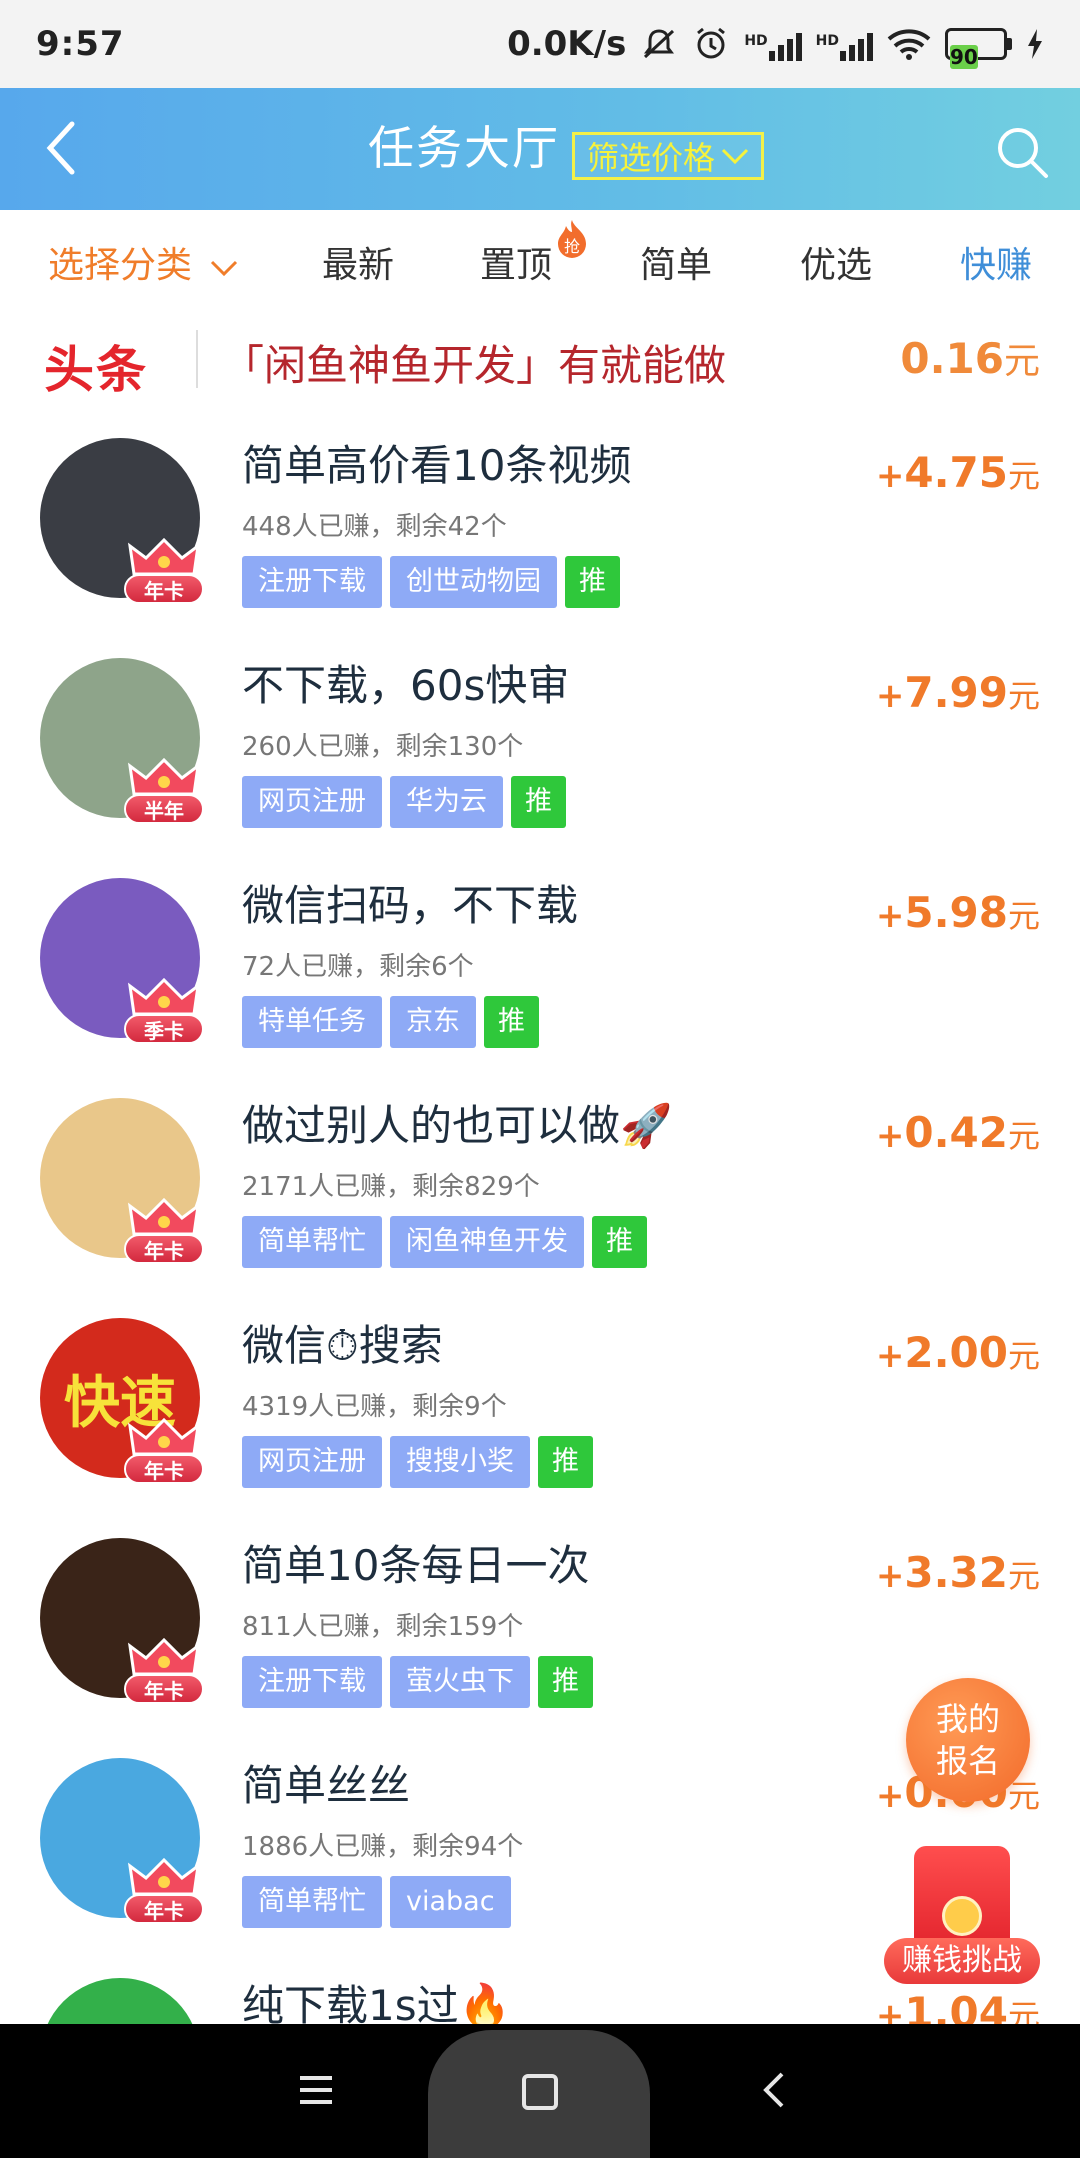 The width and height of the screenshot is (1080, 2158). What do you see at coordinates (1021, 361) in the screenshot?
I see `headline-unit: 元` at bounding box center [1021, 361].